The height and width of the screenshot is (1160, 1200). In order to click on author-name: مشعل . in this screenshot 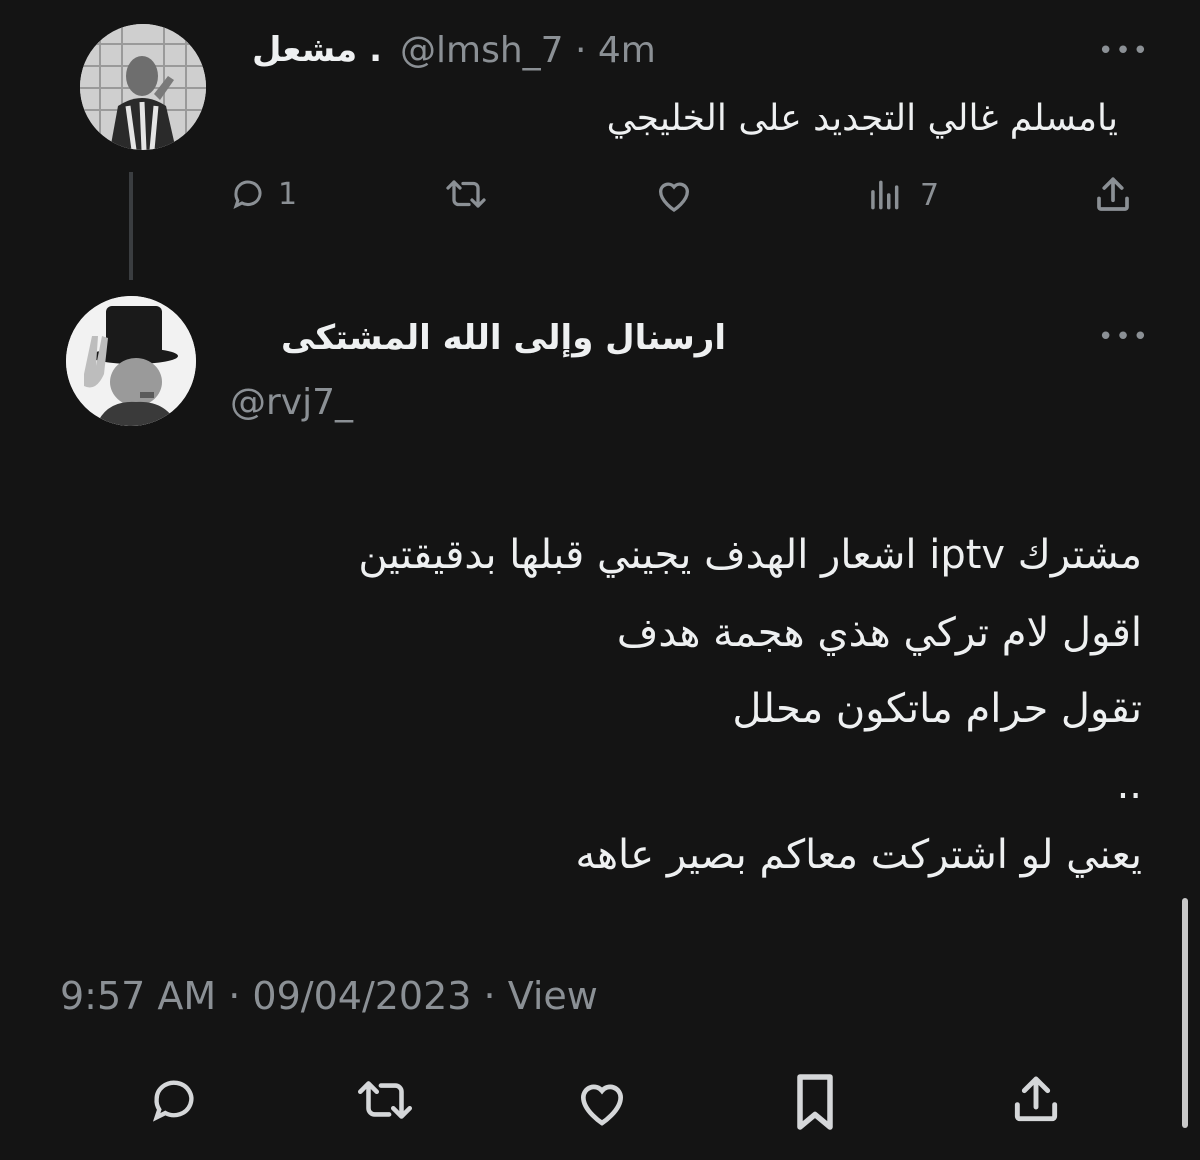, I will do `click(317, 50)`.